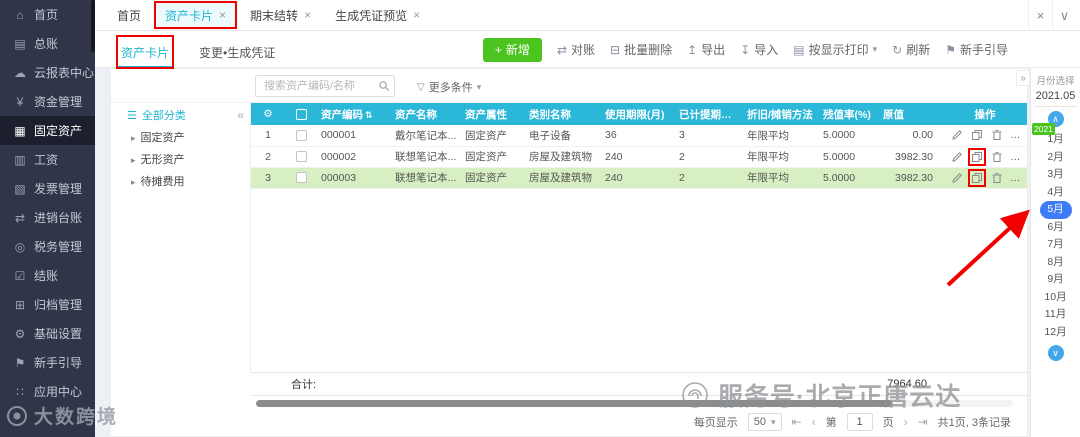 The width and height of the screenshot is (1080, 437). I want to click on subtab: 变更•生成凭证, so click(237, 52).